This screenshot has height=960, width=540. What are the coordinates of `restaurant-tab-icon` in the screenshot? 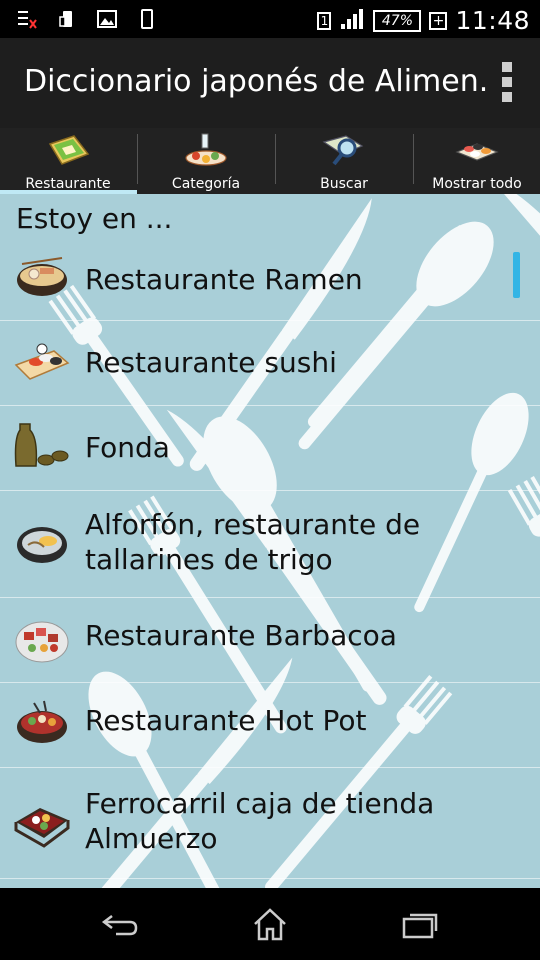 It's located at (68, 150).